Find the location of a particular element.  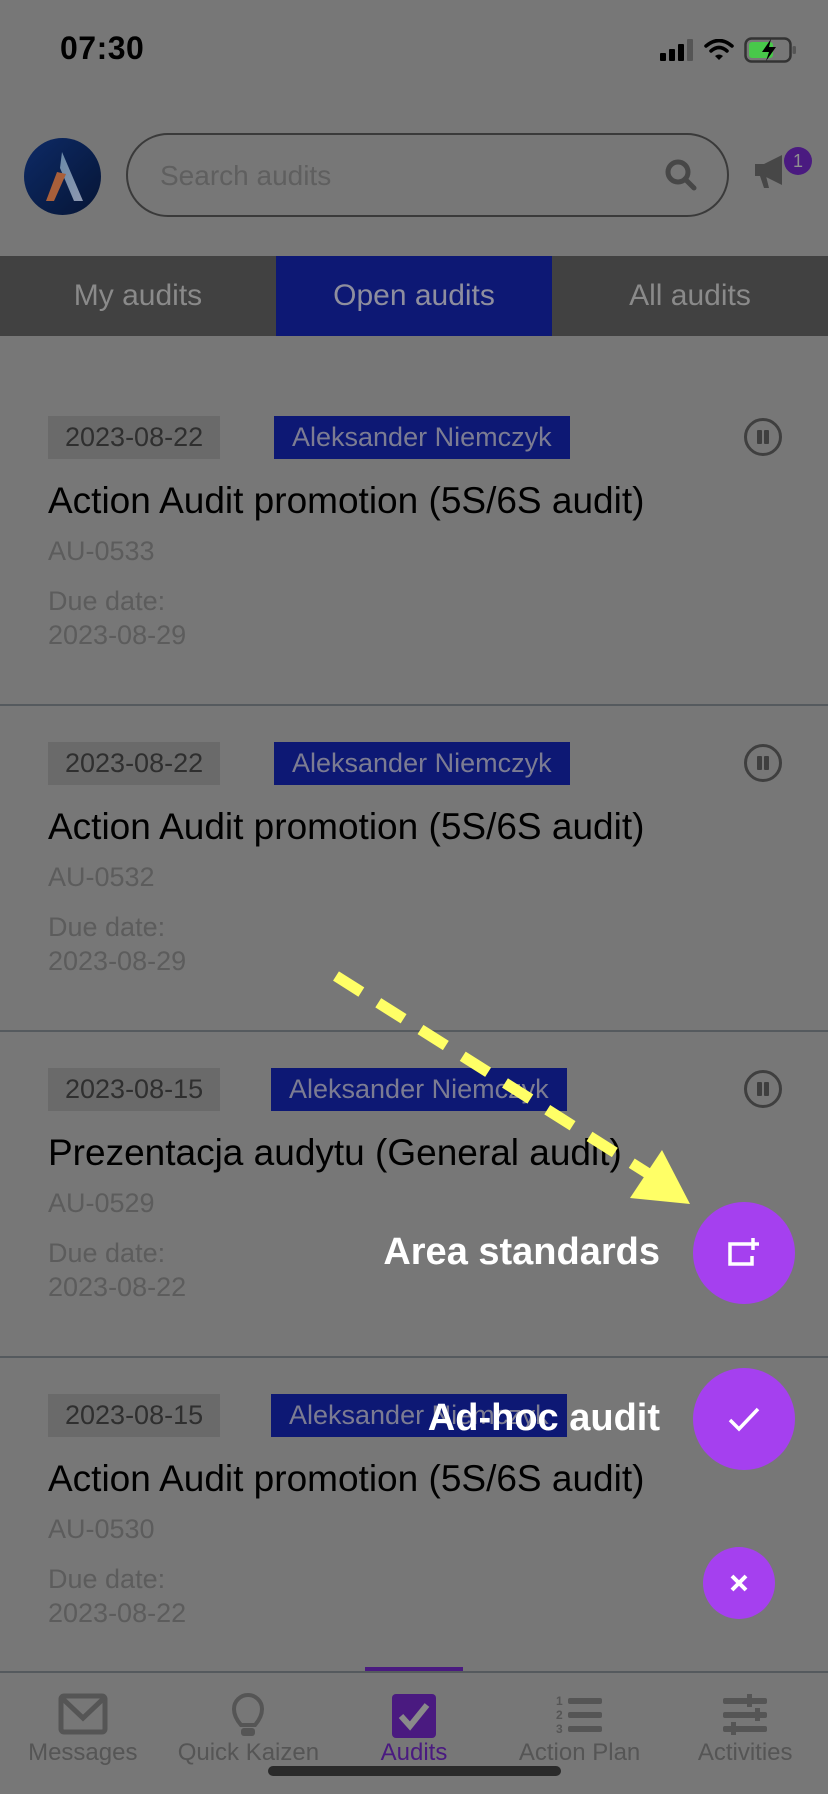

checkbox-icon is located at coordinates (413, 1716).